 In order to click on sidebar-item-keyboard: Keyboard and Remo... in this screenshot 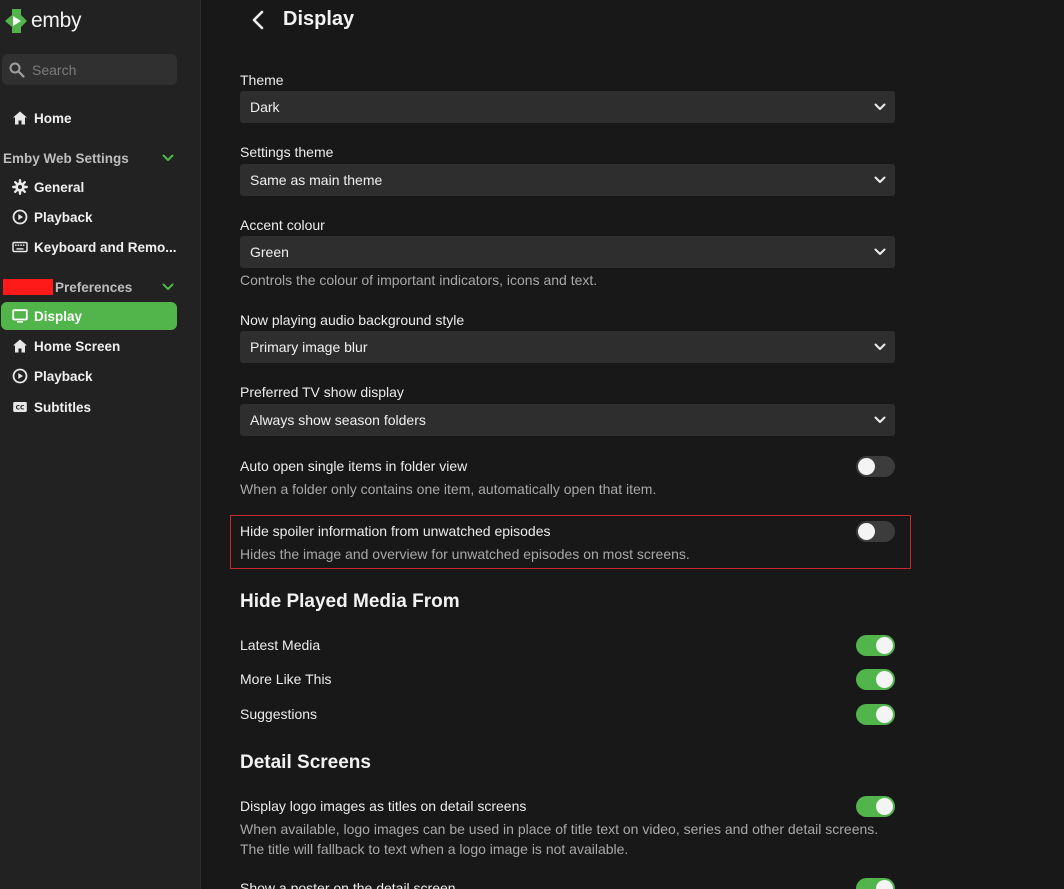, I will do `click(89, 247)`.